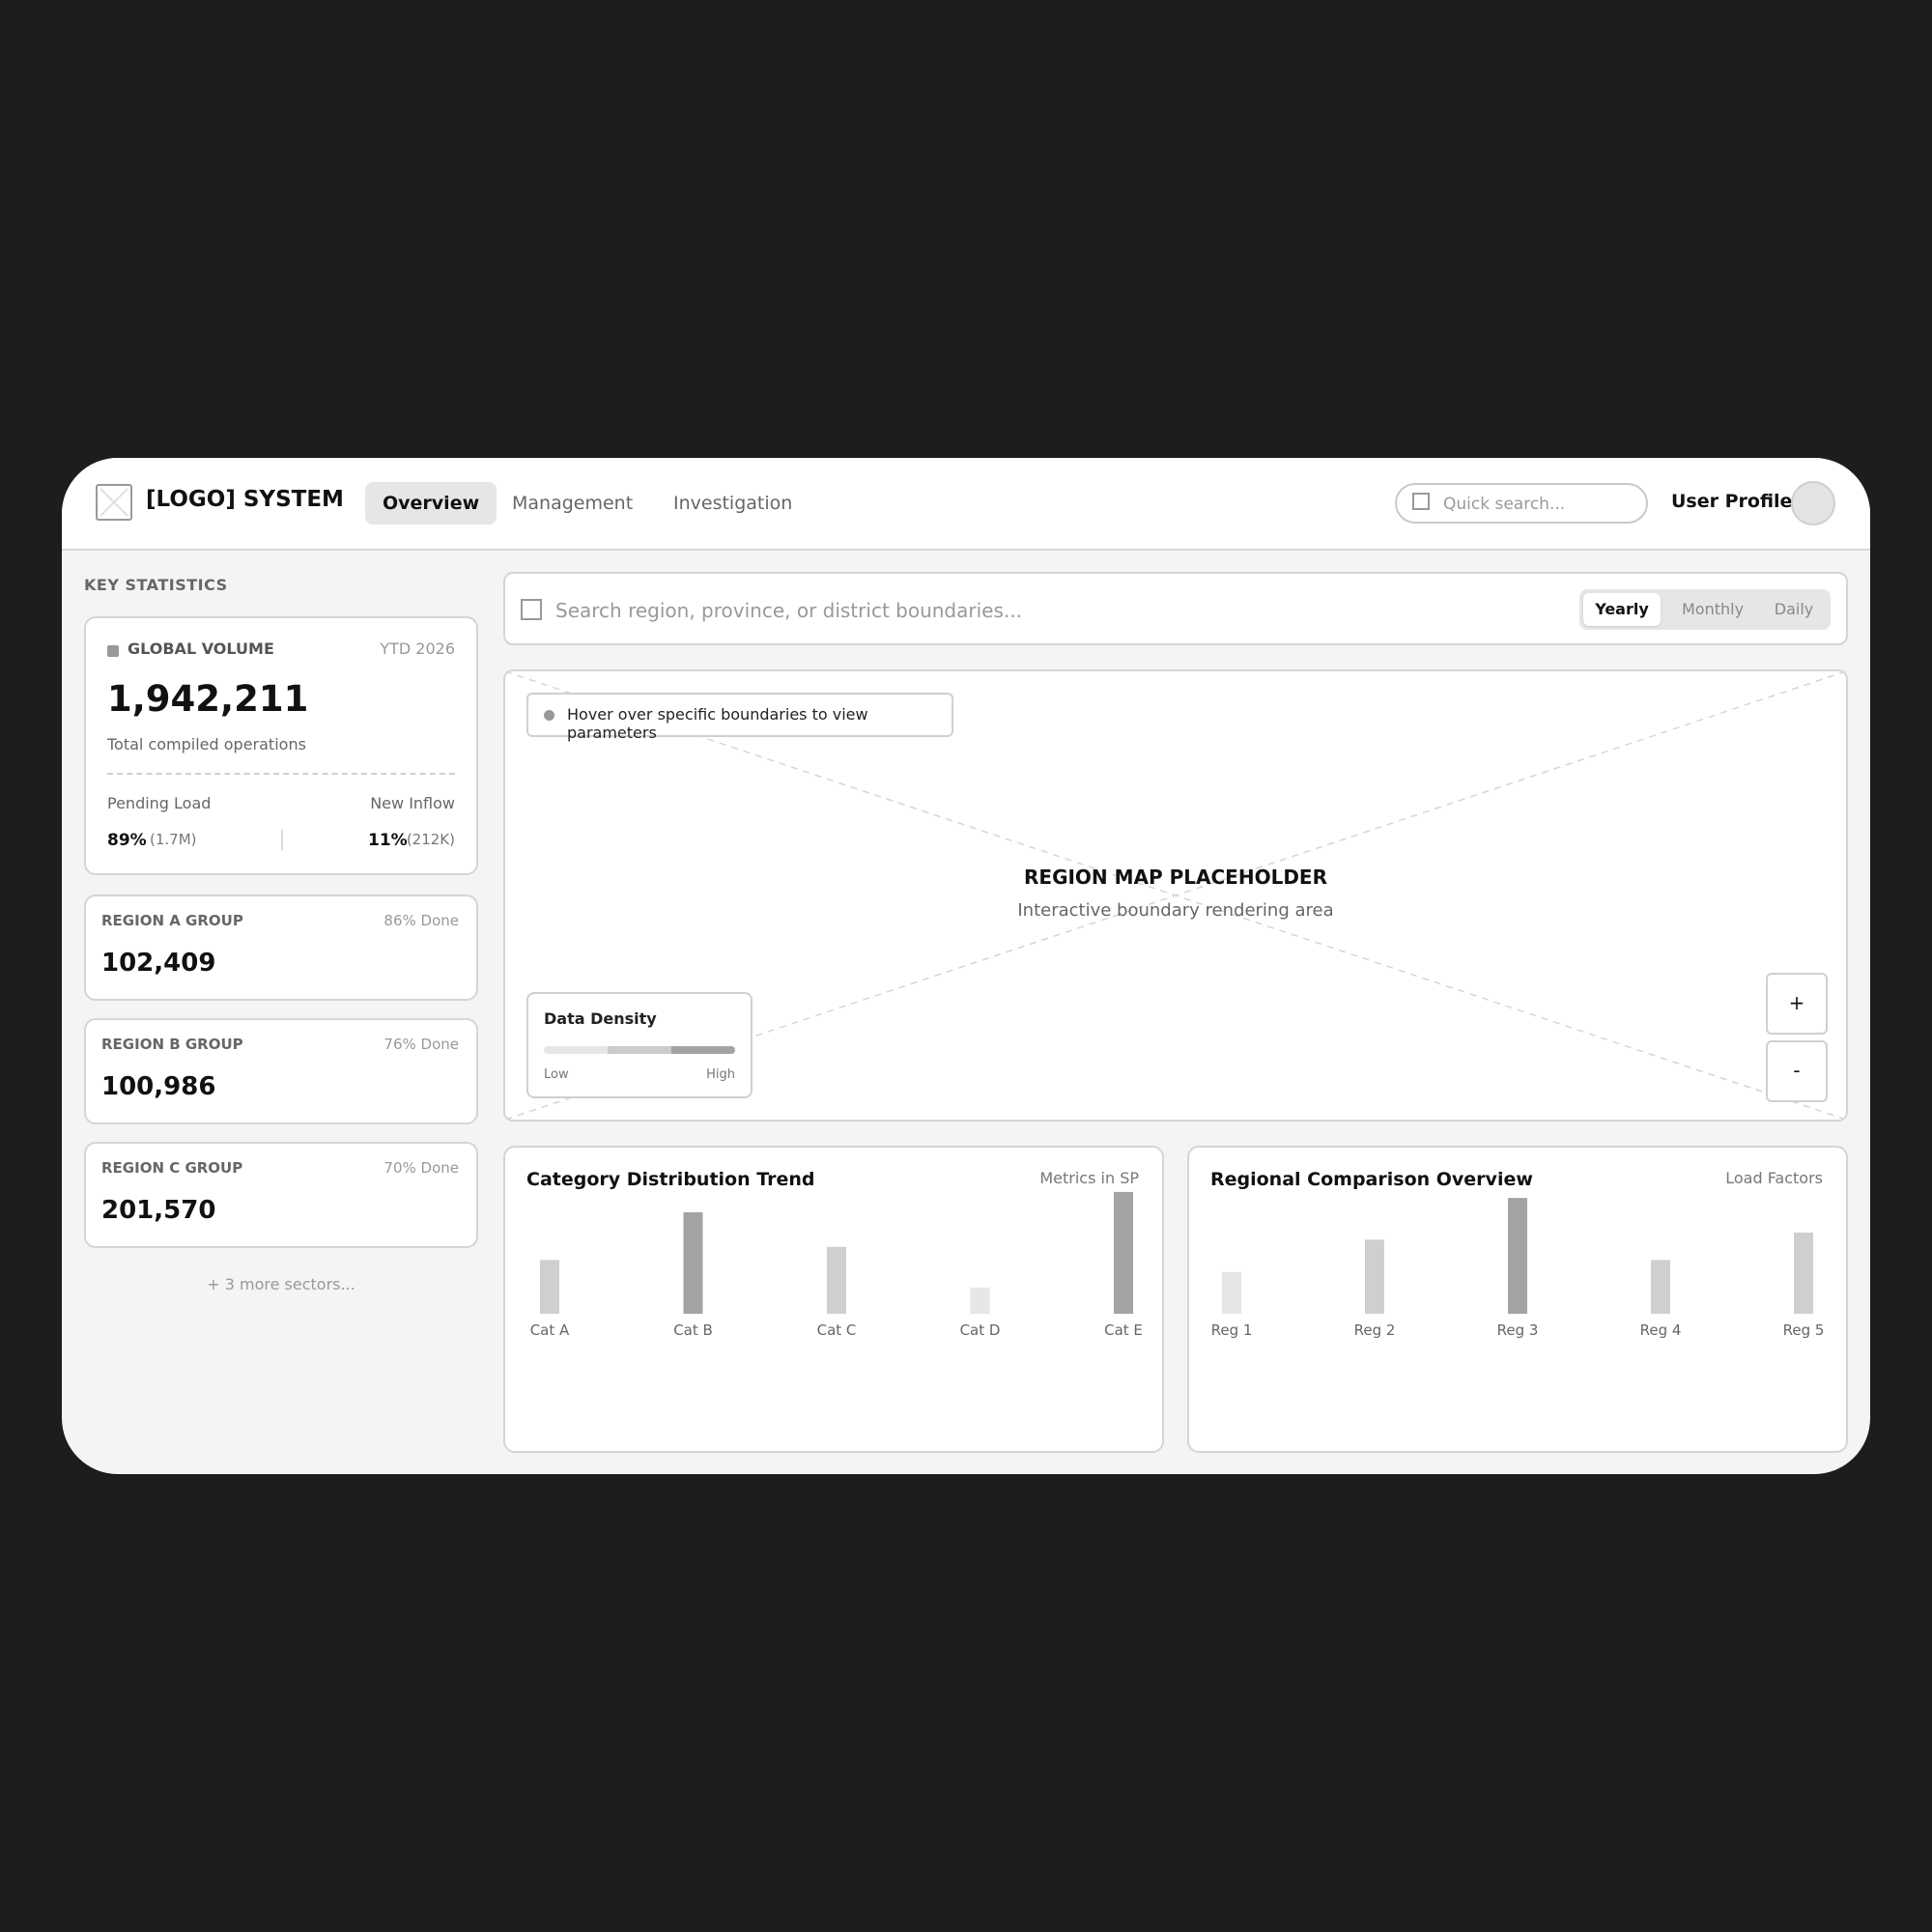  What do you see at coordinates (431, 503) in the screenshot?
I see `nav-tab-overview: Overview` at bounding box center [431, 503].